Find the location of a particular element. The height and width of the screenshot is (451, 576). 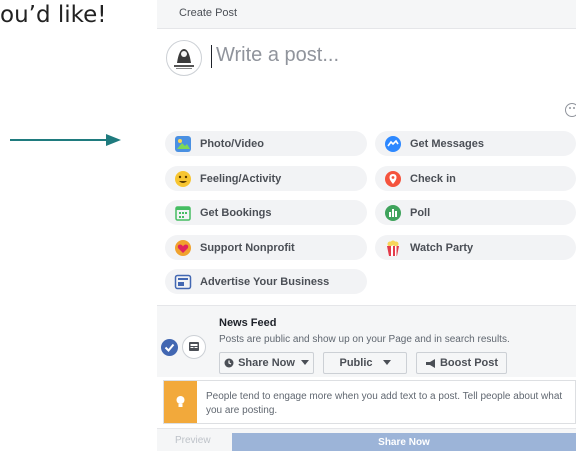

action-get-messages: Get Messages is located at coordinates (475, 143).